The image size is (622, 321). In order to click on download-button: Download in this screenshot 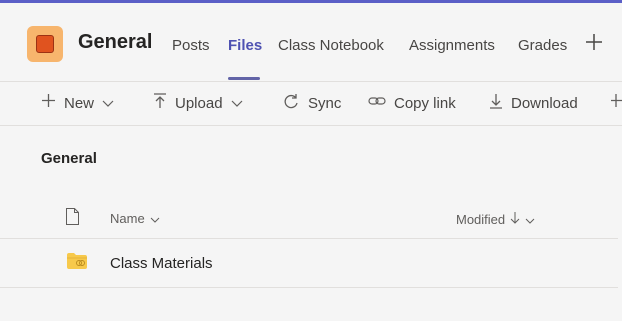, I will do `click(533, 103)`.